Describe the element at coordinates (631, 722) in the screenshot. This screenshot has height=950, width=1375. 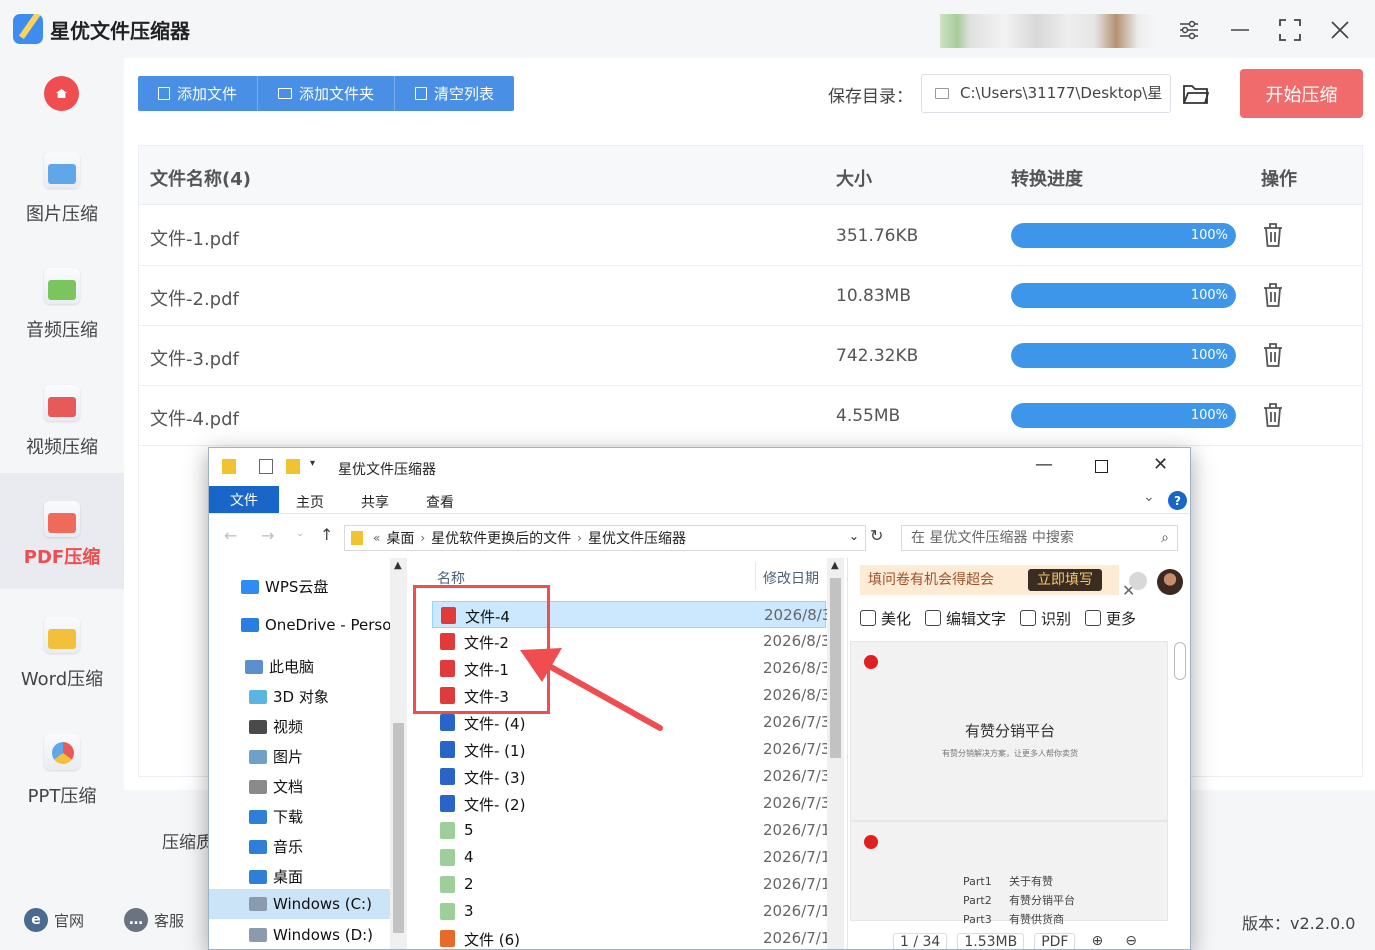
I see `file-list-item: 文件- (4) 2026/7/3` at that location.